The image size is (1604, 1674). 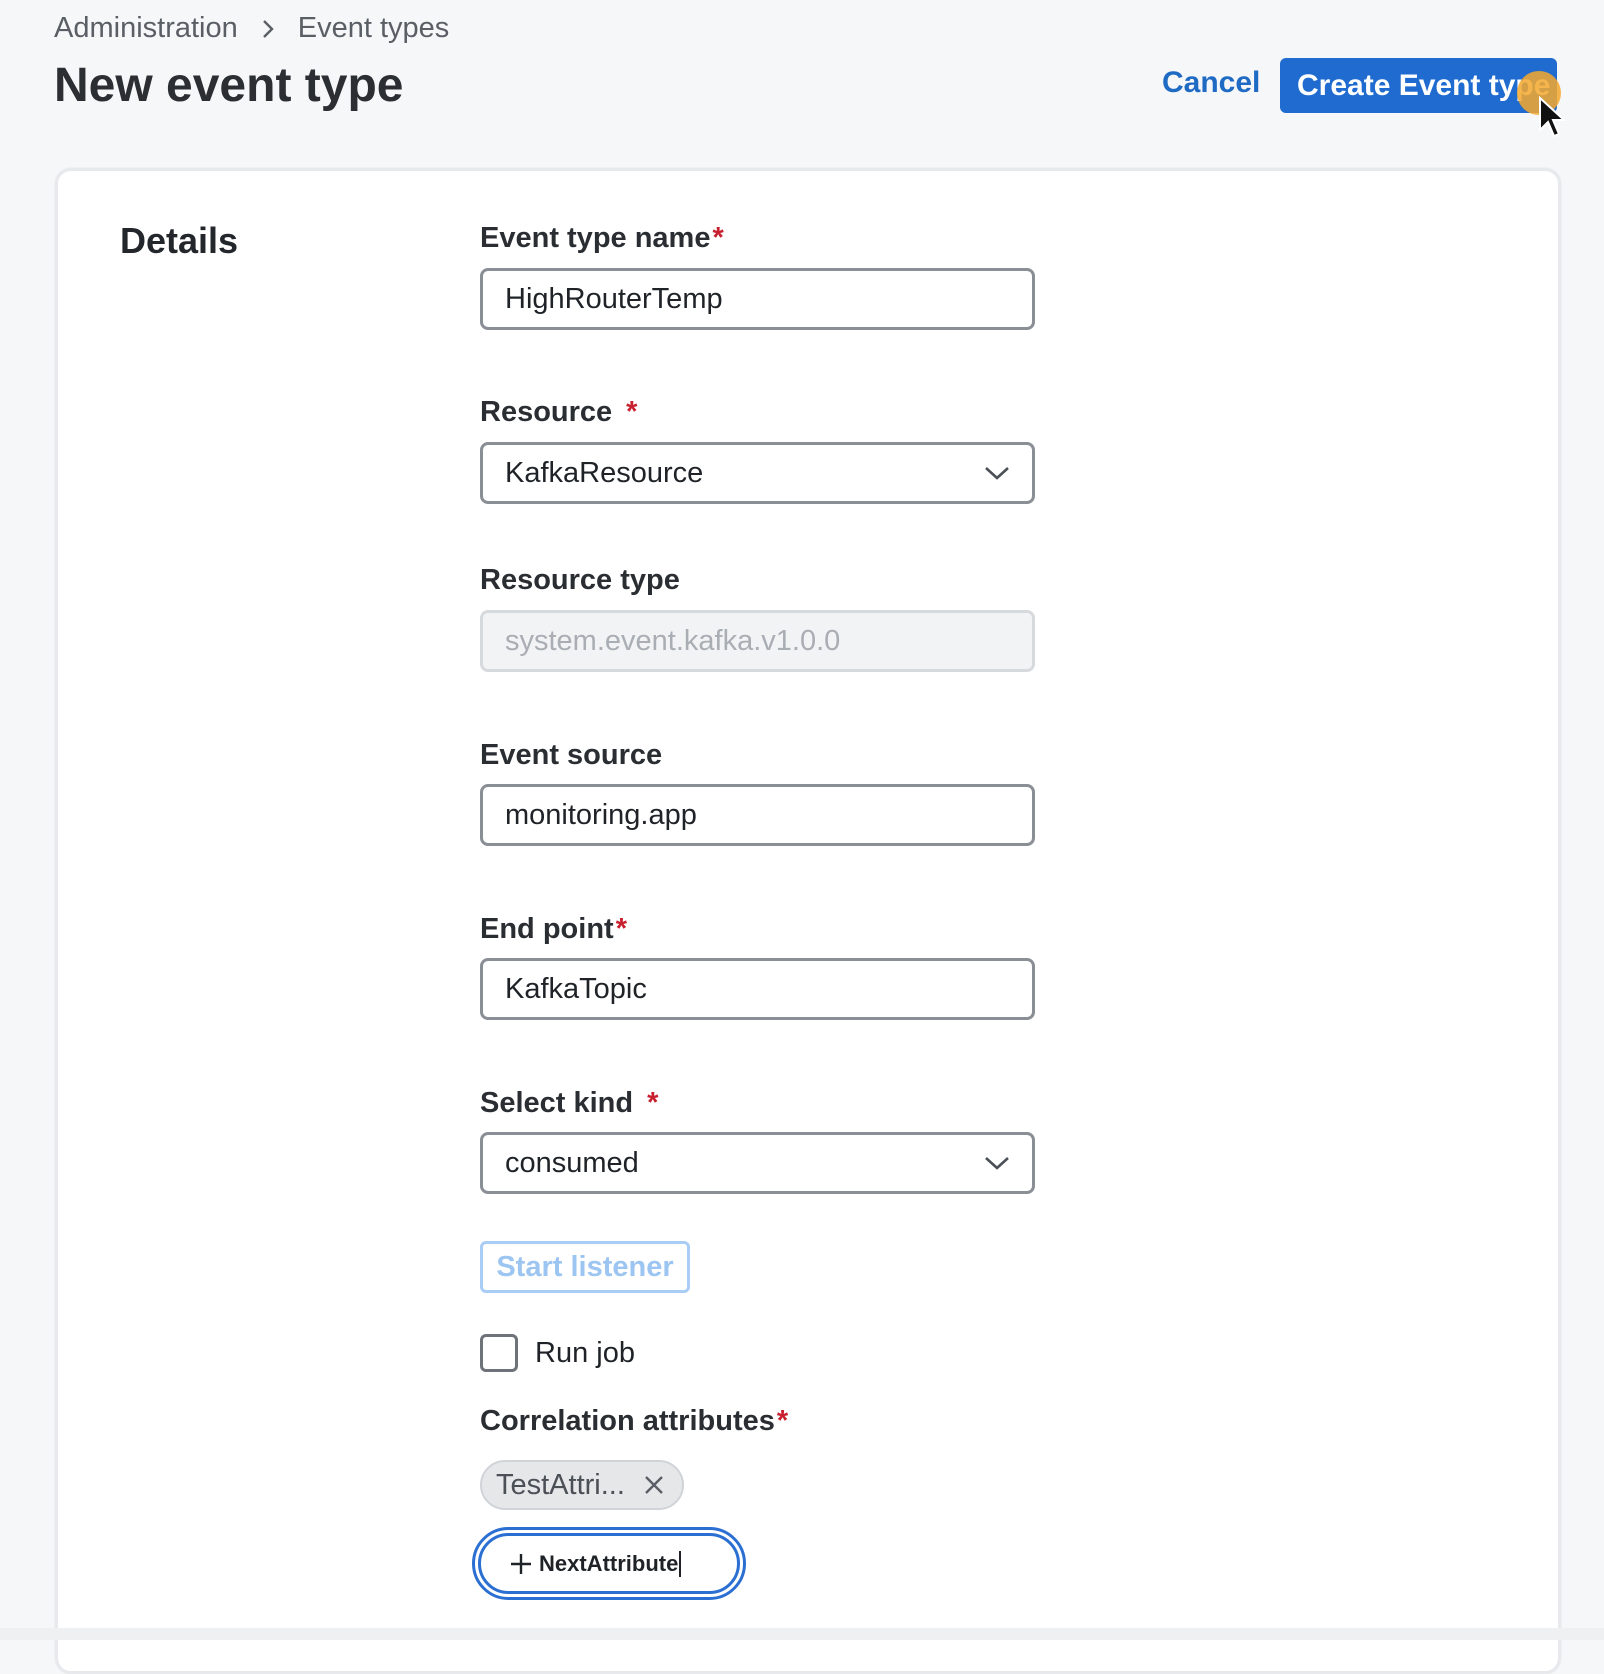 I want to click on section-title-details: Details, so click(x=179, y=240).